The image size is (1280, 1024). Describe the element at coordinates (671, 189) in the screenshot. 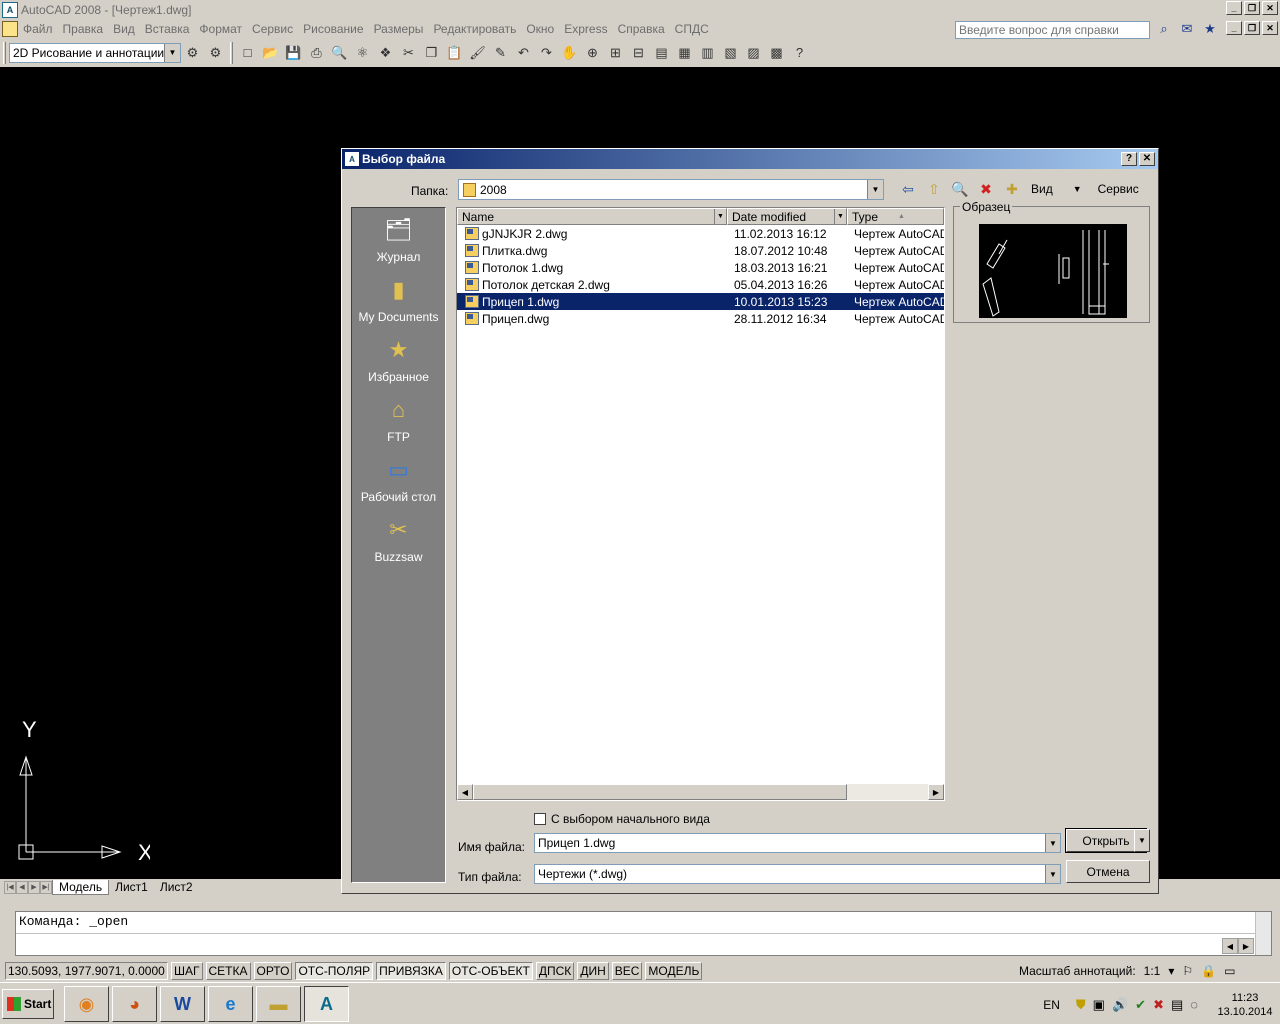

I see `folder-select: 2008 ▼` at that location.